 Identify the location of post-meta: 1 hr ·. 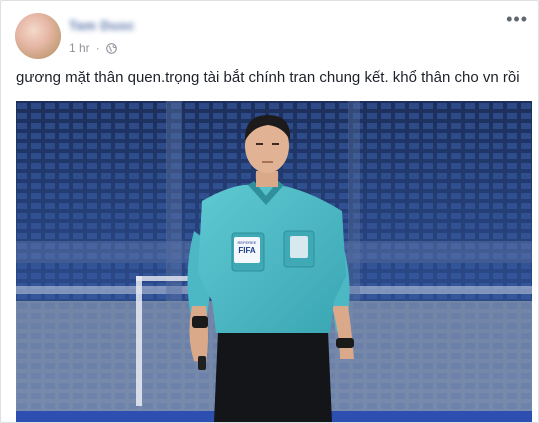
(93, 48).